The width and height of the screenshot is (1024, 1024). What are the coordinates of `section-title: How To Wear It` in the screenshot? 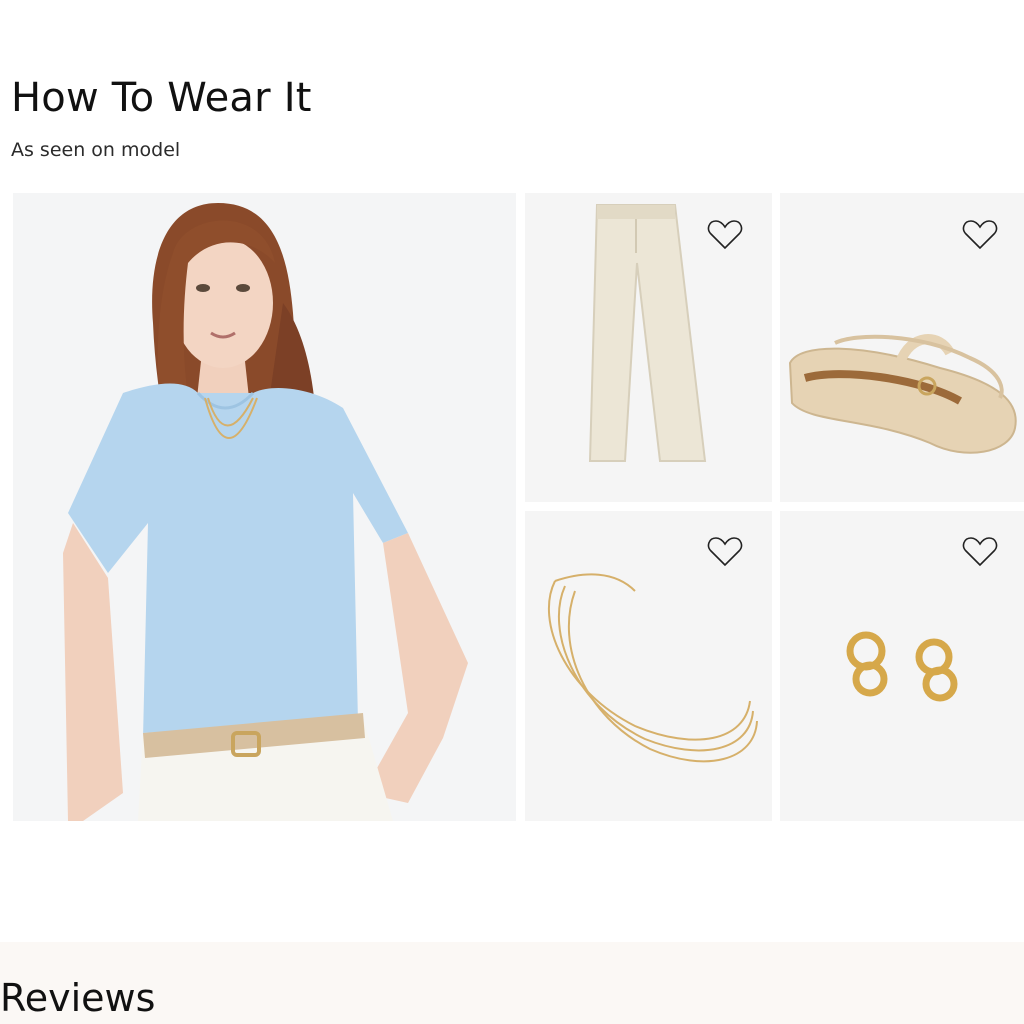 It's located at (161, 98).